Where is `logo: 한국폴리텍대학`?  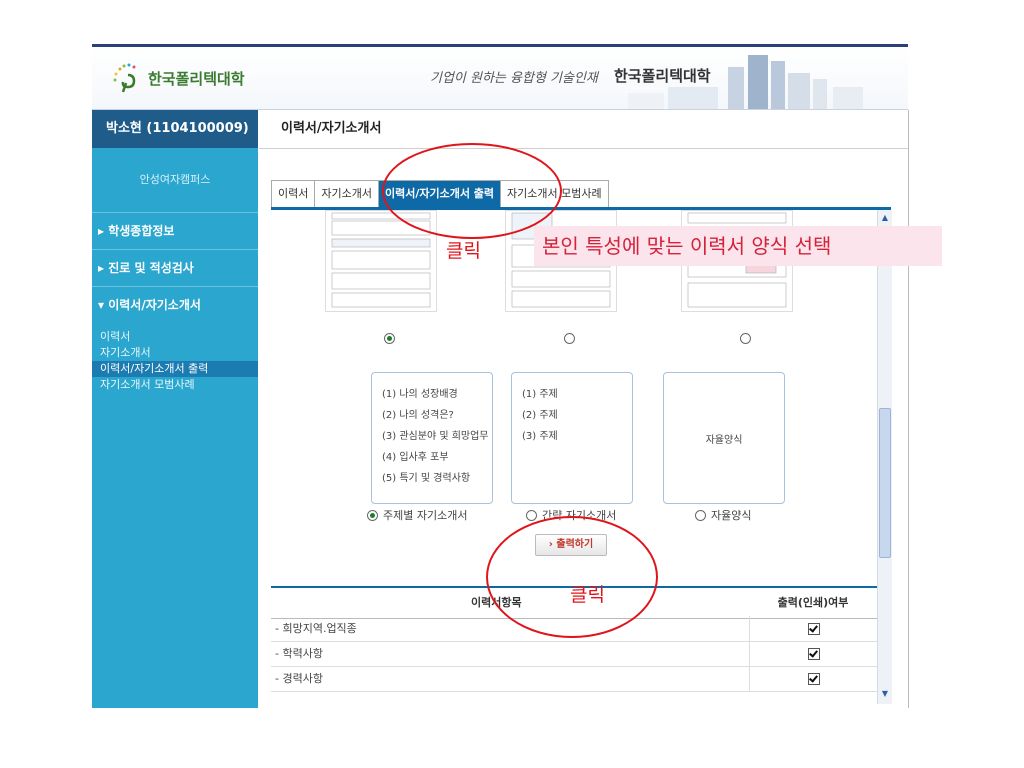
logo: 한국폴리텍대학 is located at coordinates (177, 78).